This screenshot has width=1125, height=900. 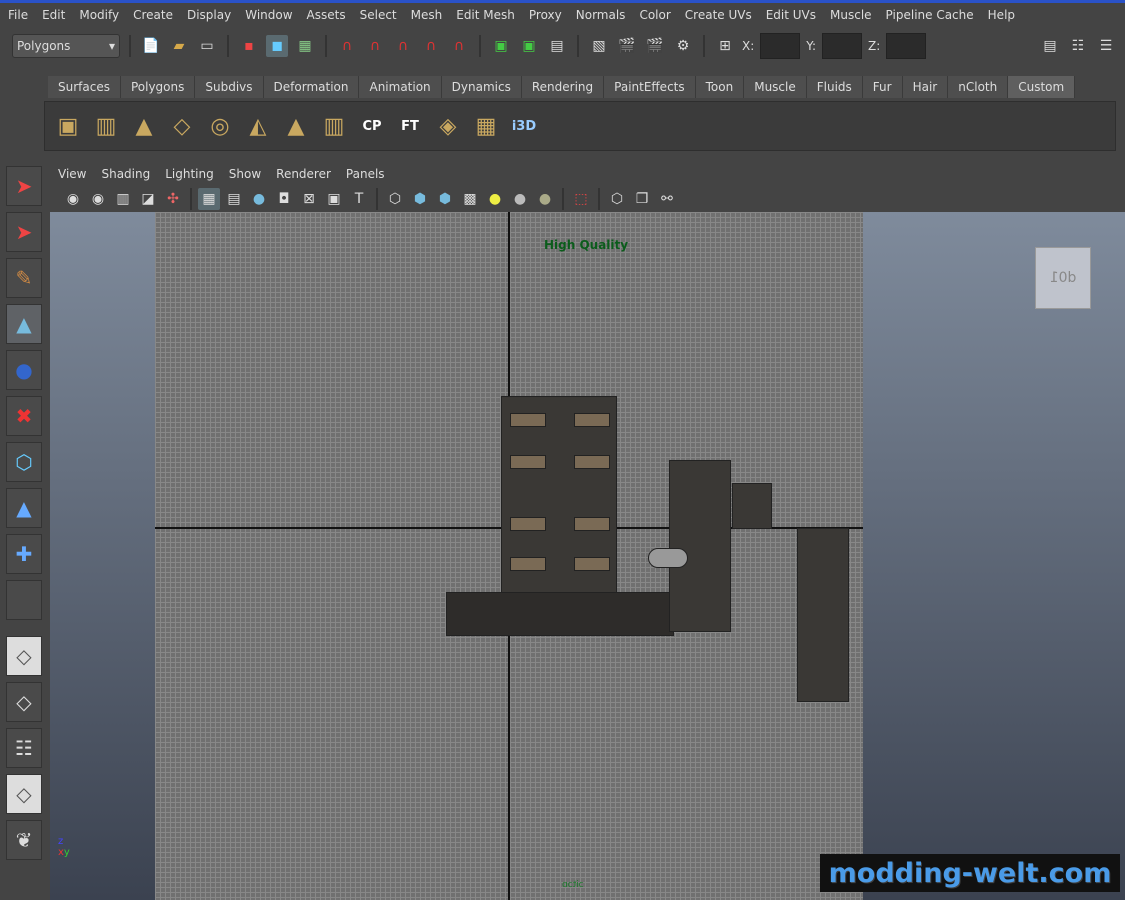 What do you see at coordinates (601, 15) in the screenshot?
I see `menu-normals: Normals` at bounding box center [601, 15].